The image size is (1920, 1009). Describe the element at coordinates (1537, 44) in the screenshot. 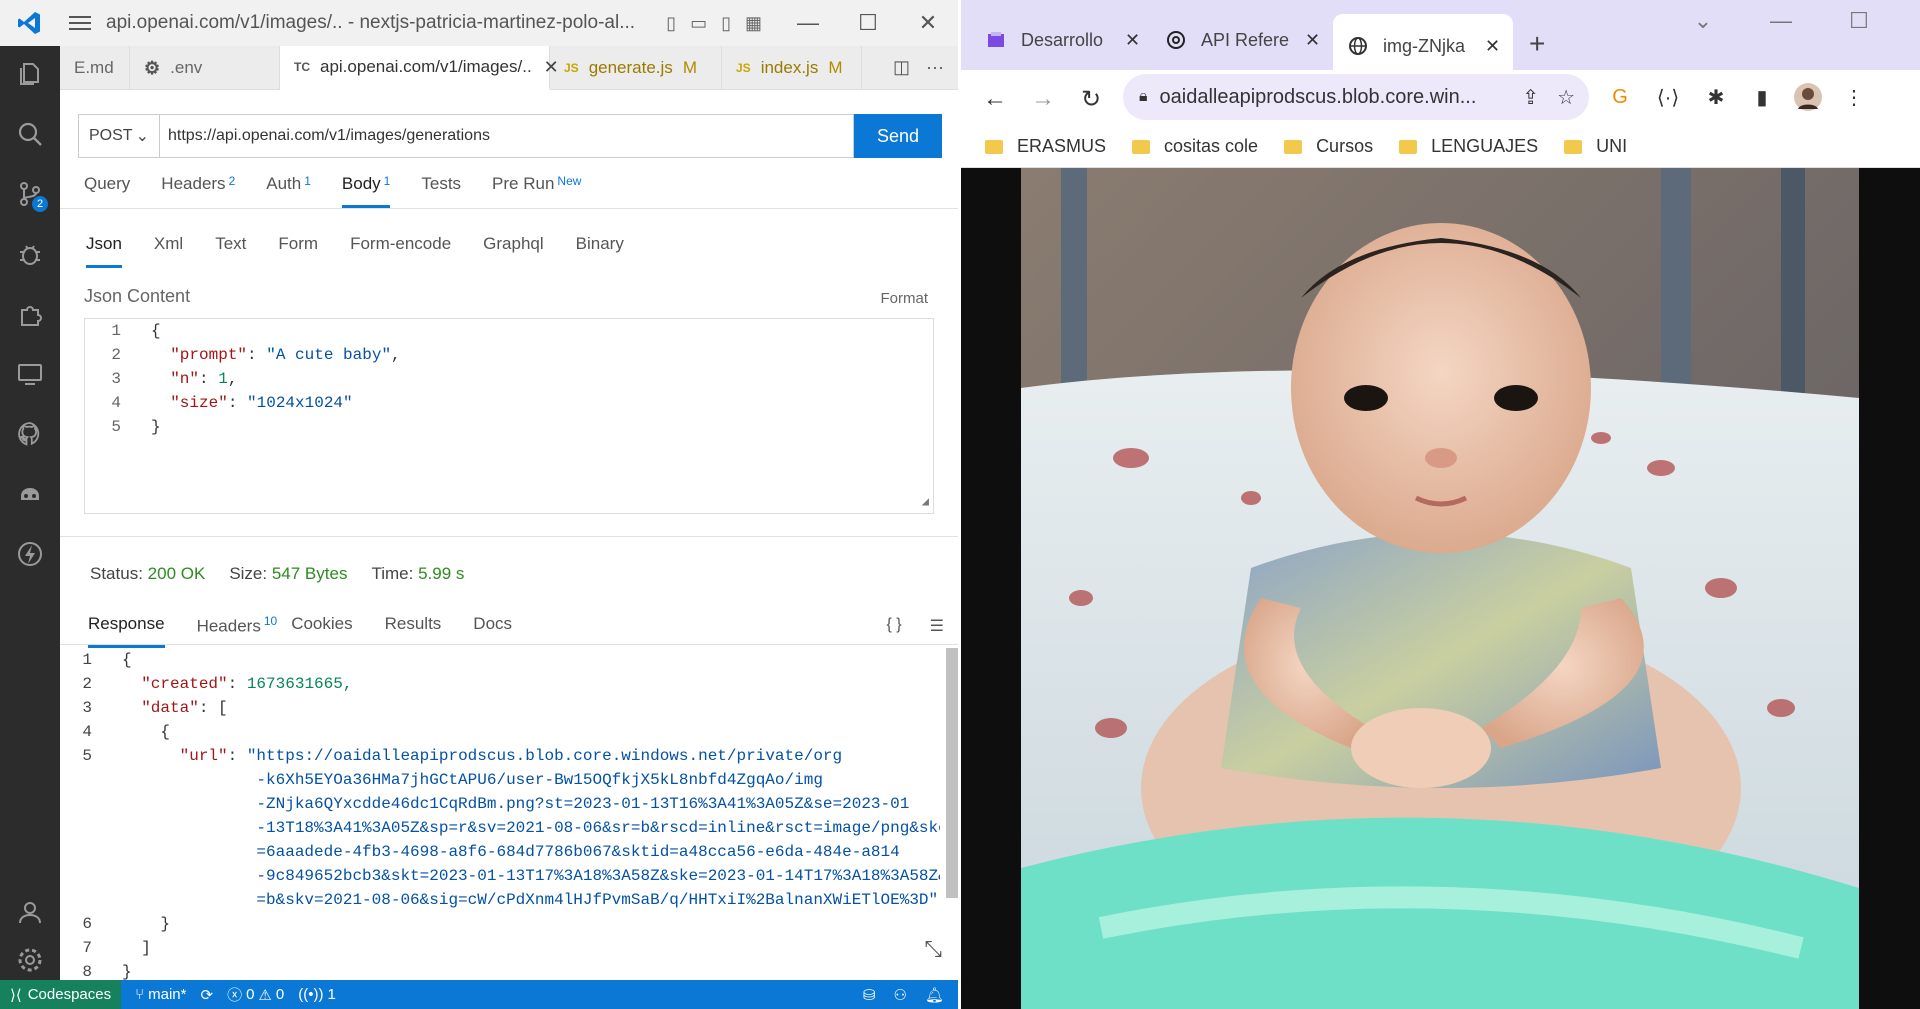

I see `new-tab-icon: +` at that location.